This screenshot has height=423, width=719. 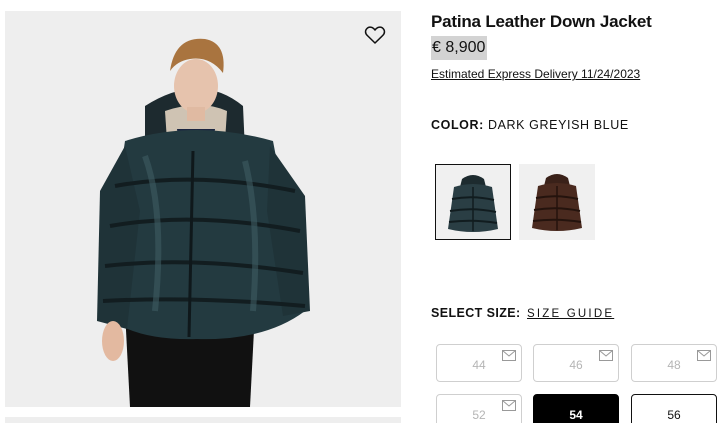 What do you see at coordinates (576, 415) in the screenshot?
I see `size-option-label: 54` at bounding box center [576, 415].